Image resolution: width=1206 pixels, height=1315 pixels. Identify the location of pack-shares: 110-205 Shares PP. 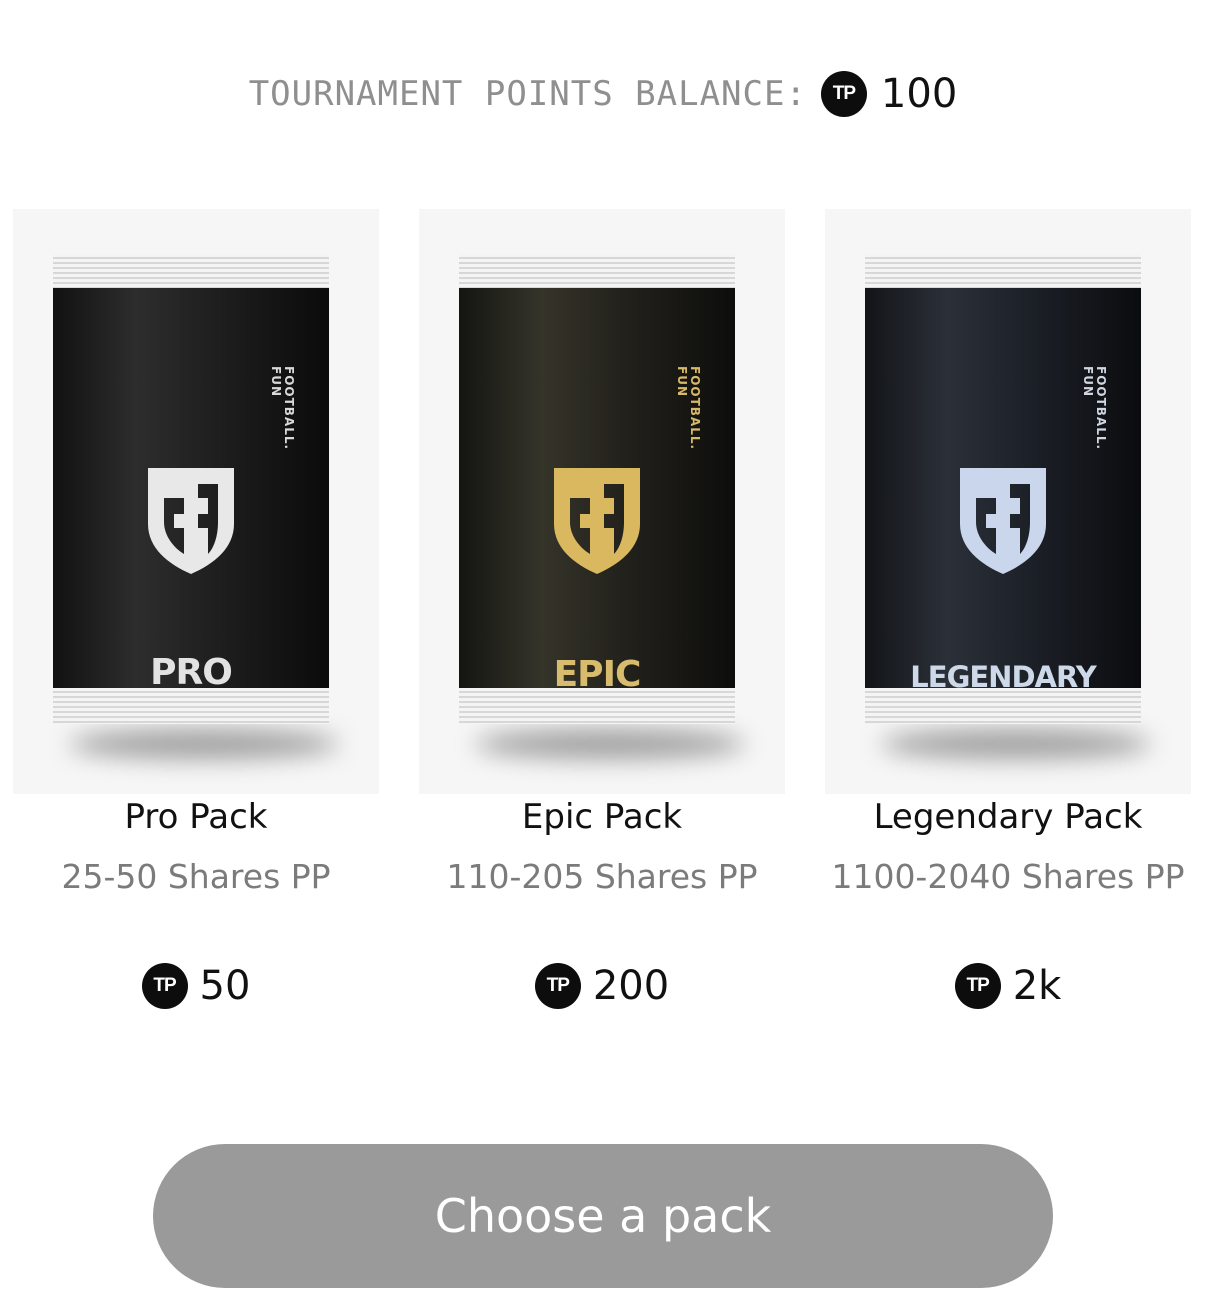
(602, 876).